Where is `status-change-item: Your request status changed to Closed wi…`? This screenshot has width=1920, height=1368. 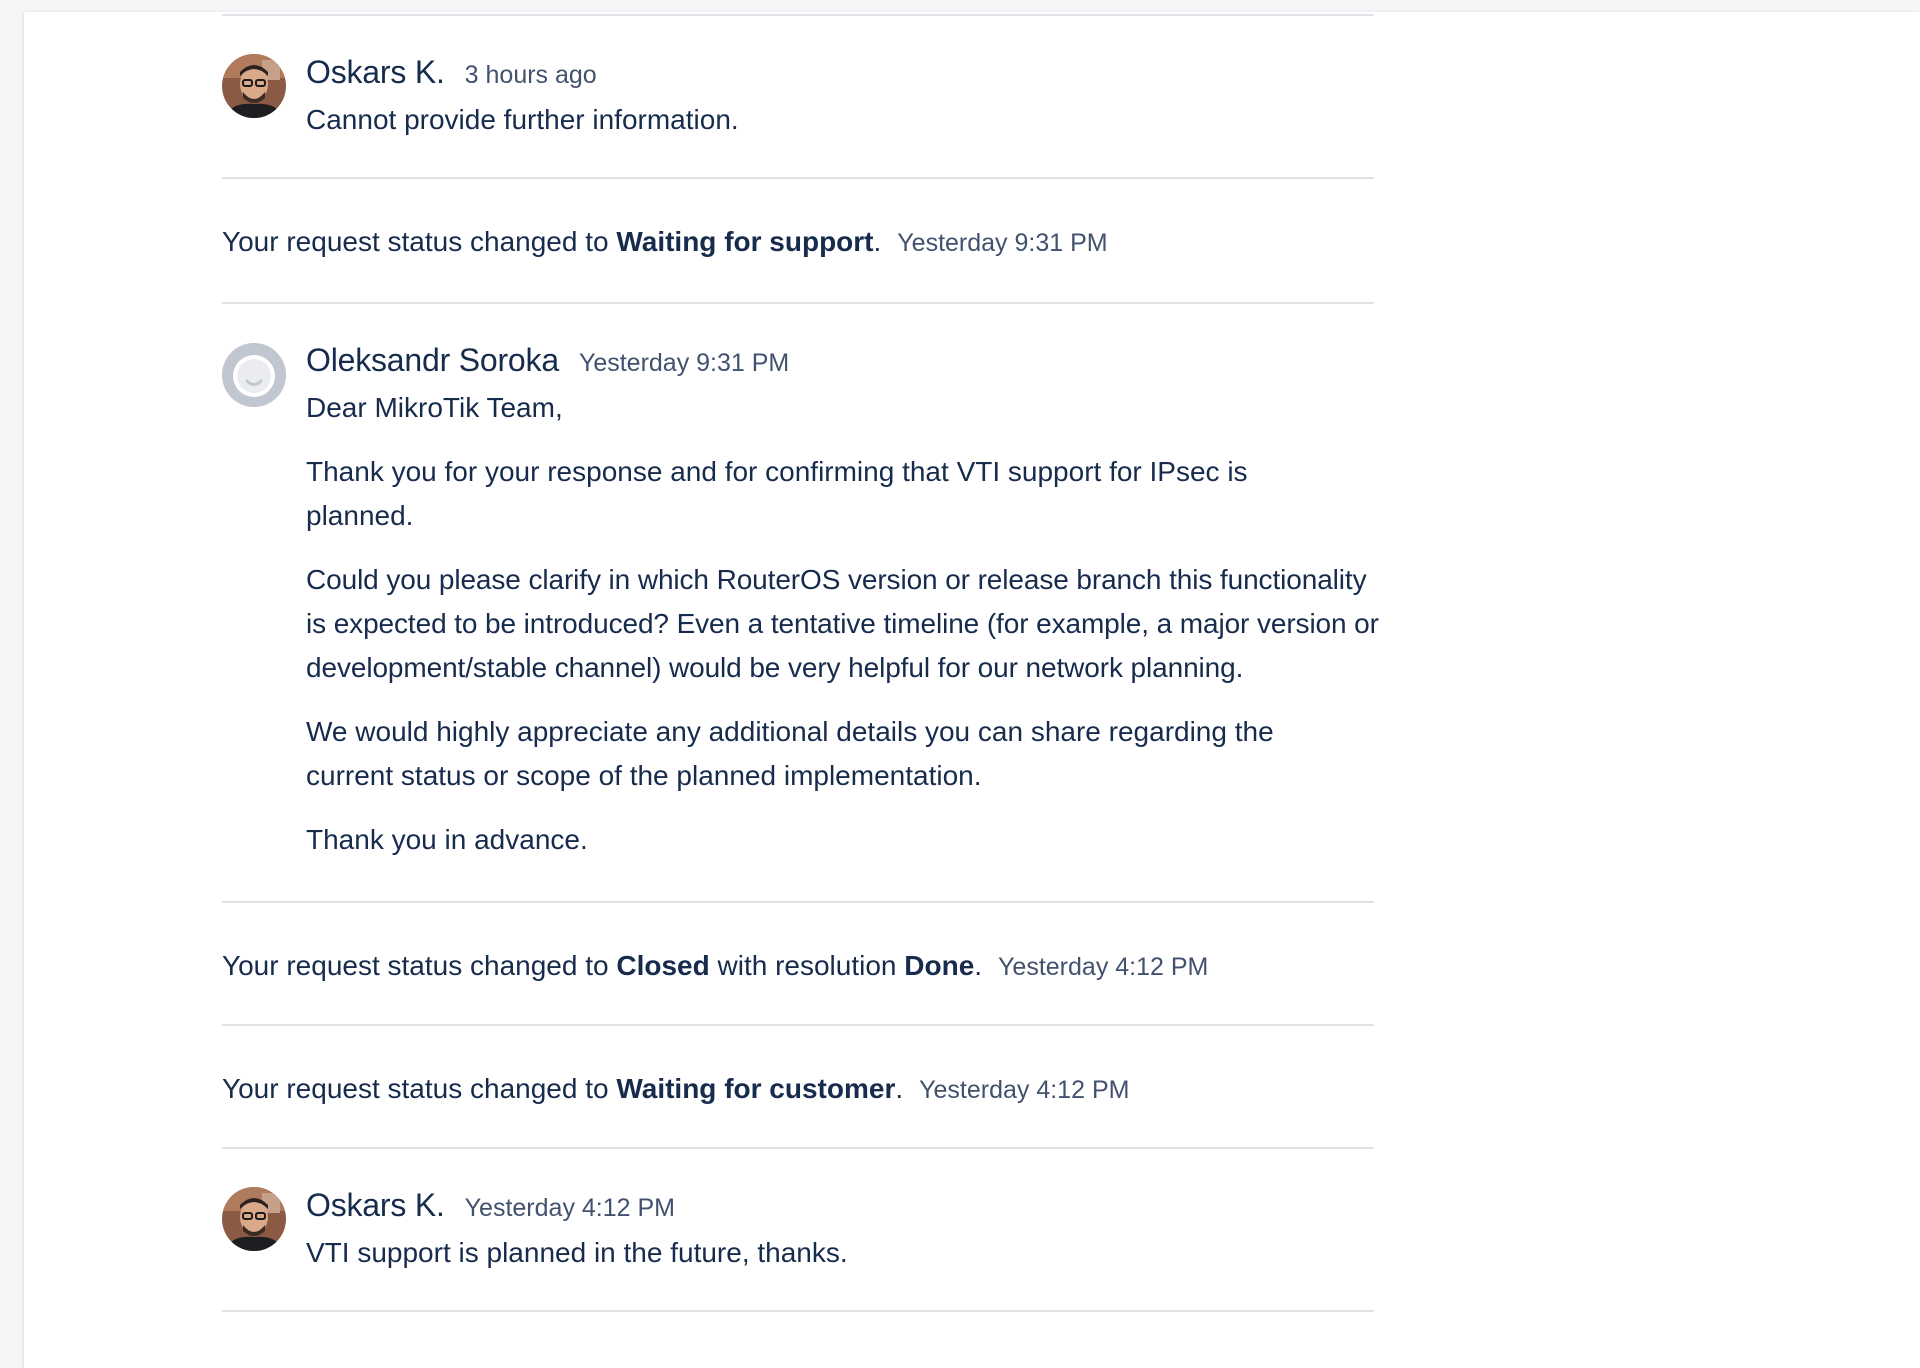 status-change-item: Your request status changed to Closed wi… is located at coordinates (798, 966).